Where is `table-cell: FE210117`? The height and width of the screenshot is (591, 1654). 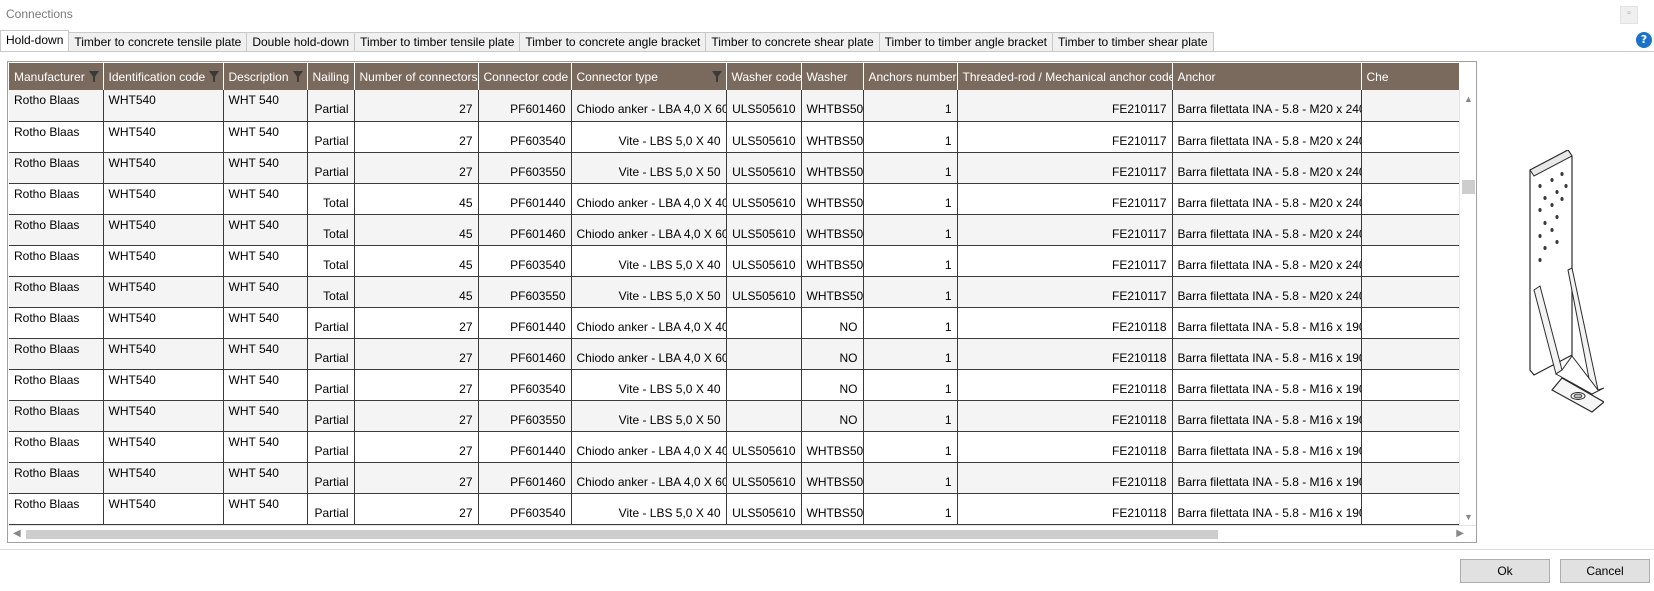
table-cell: FE210117 is located at coordinates (1065, 199).